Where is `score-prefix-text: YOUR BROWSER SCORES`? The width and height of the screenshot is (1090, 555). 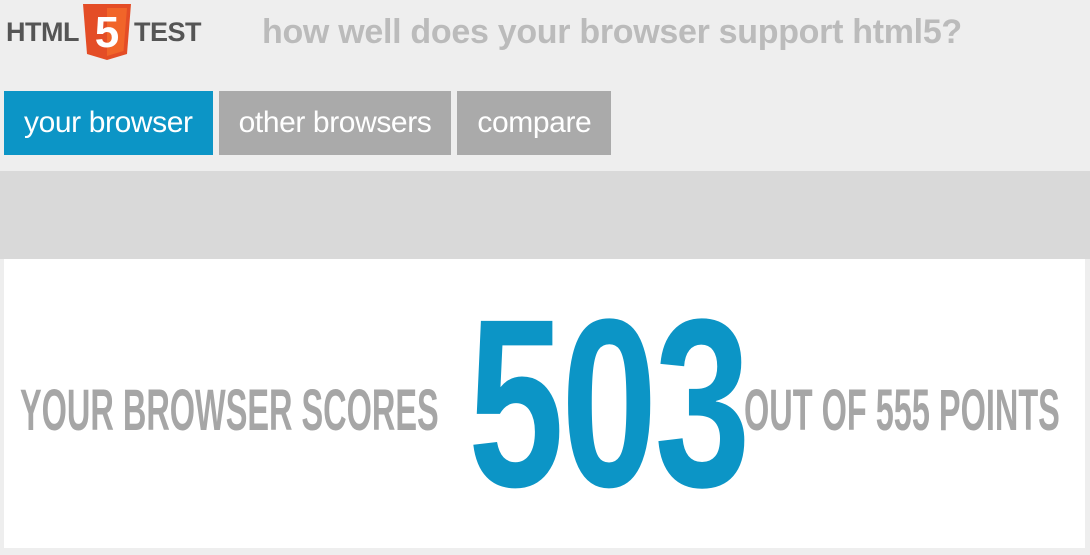
score-prefix-text: YOUR BROWSER SCORES is located at coordinates (229, 410).